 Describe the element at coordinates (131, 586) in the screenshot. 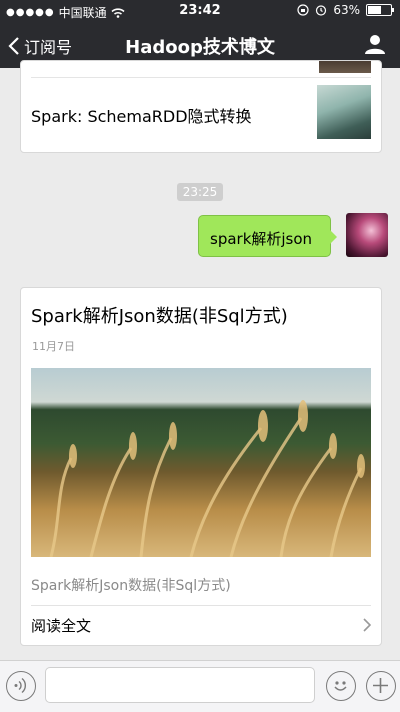

I see `article-summary: Spark解析Json数据(非Sql方式)` at that location.